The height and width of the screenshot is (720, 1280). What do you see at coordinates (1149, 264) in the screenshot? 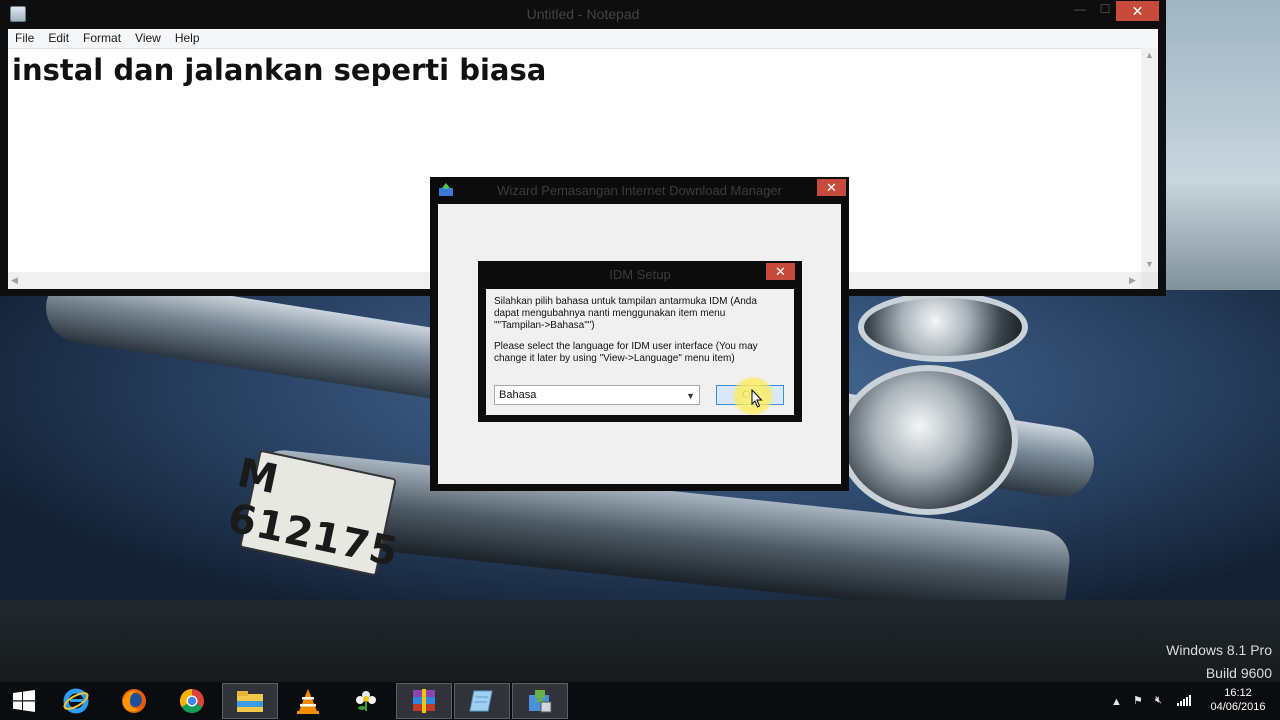
I see `scroll-down-icon: ▼` at bounding box center [1149, 264].